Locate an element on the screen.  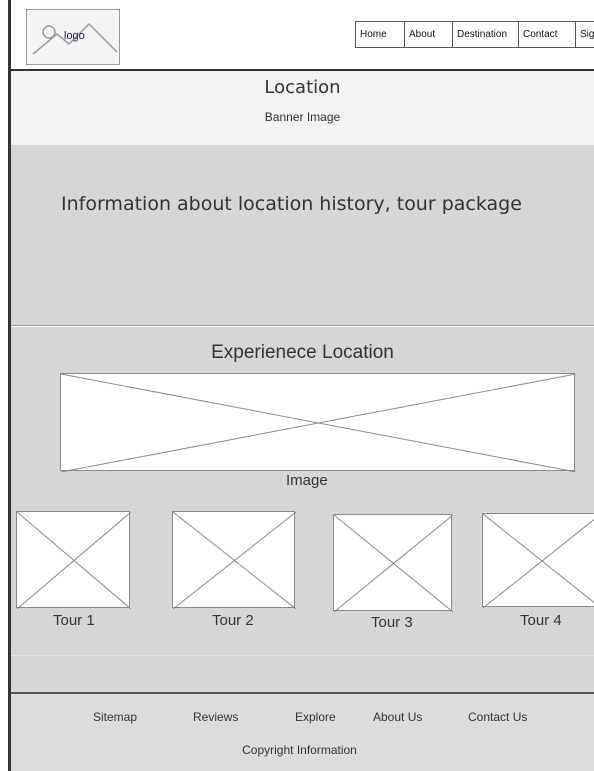
footer-link-sitemap: Sitemap is located at coordinates (115, 717).